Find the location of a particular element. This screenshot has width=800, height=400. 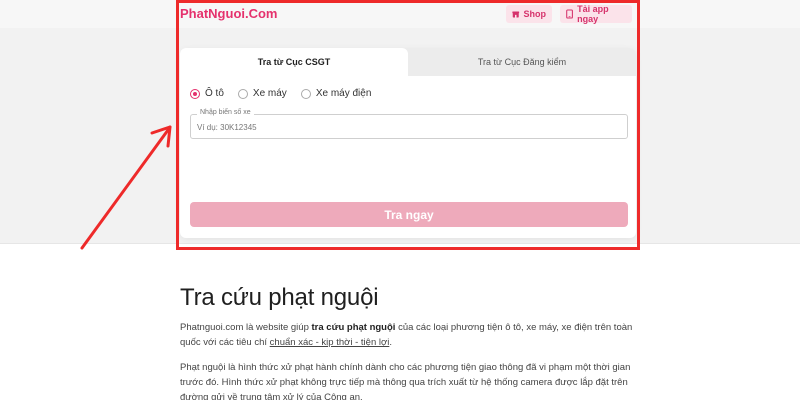

shop-button: Shop is located at coordinates (529, 14).